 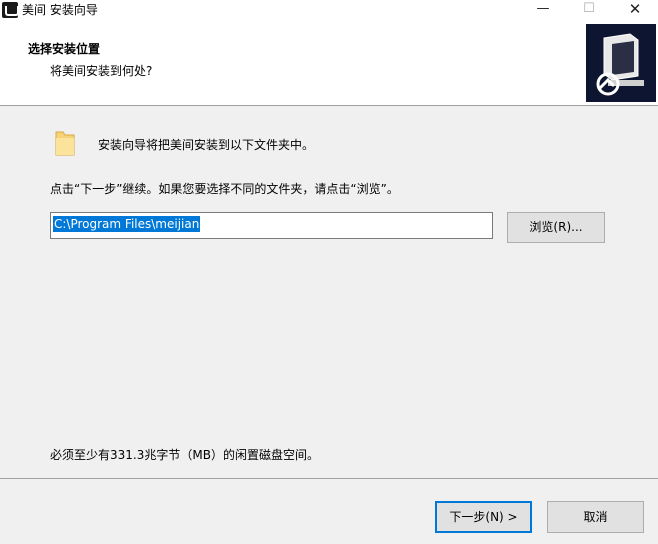 What do you see at coordinates (65, 143) in the screenshot?
I see `folder-icon` at bounding box center [65, 143].